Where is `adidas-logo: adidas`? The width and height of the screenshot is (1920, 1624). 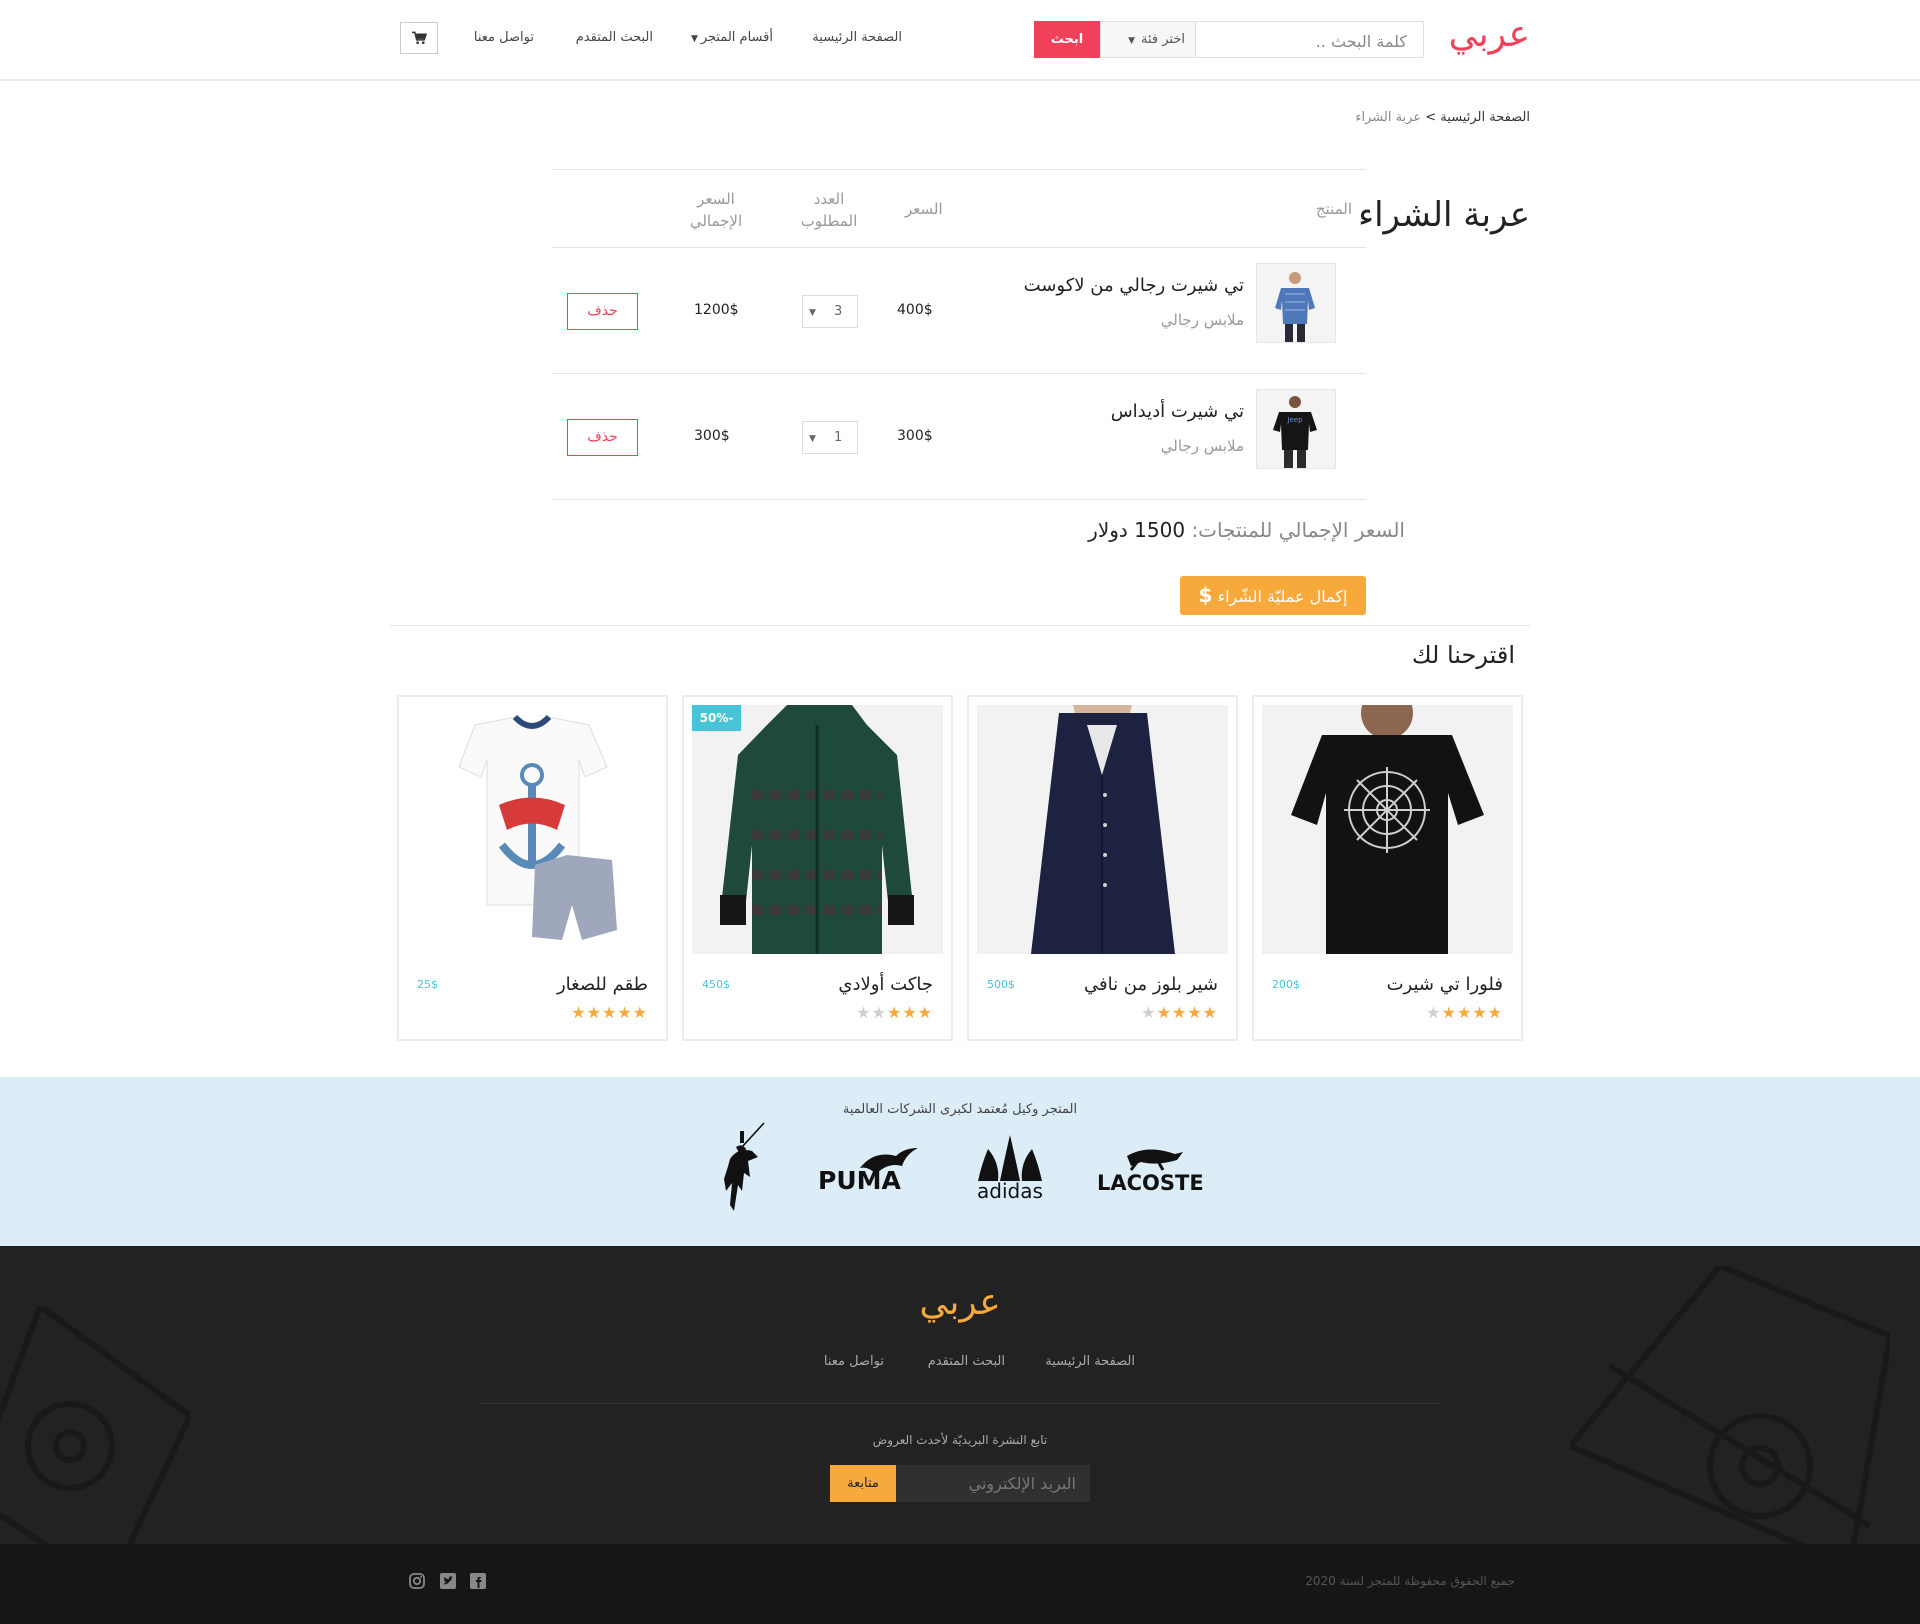
adidas-logo: adidas is located at coordinates (1010, 1170).